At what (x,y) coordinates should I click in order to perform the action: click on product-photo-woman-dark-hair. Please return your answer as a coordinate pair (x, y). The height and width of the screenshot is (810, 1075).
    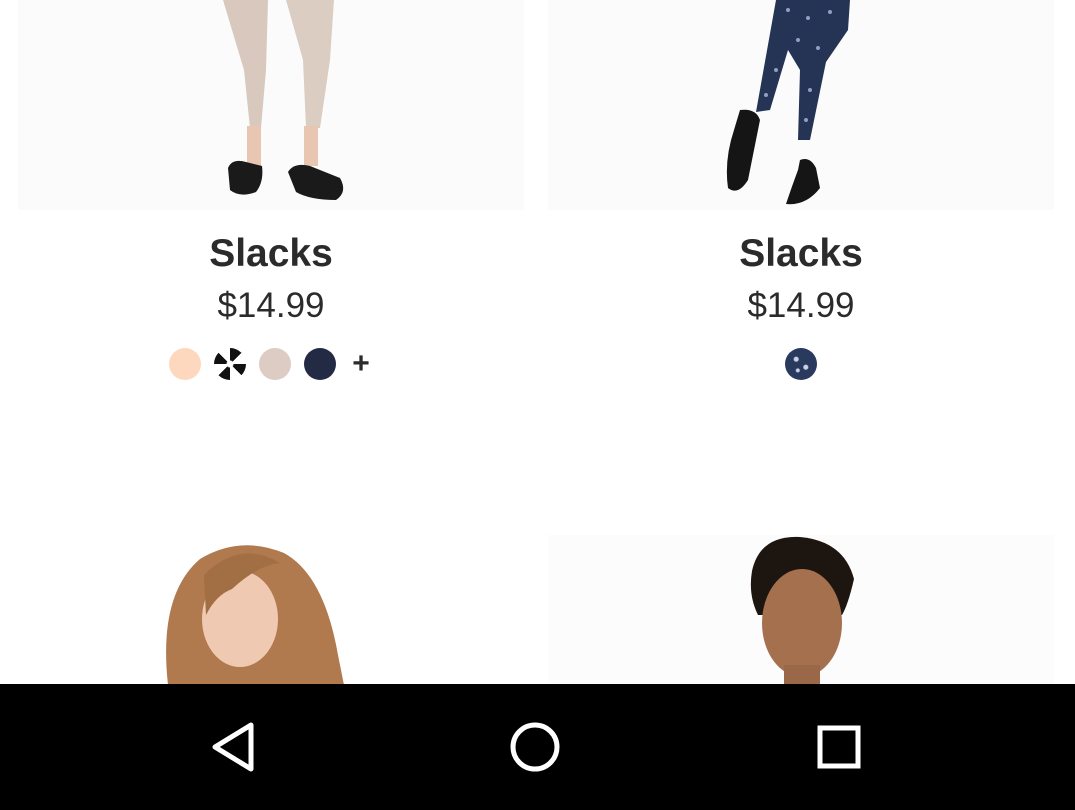
    Looking at the image, I should click on (802, 610).